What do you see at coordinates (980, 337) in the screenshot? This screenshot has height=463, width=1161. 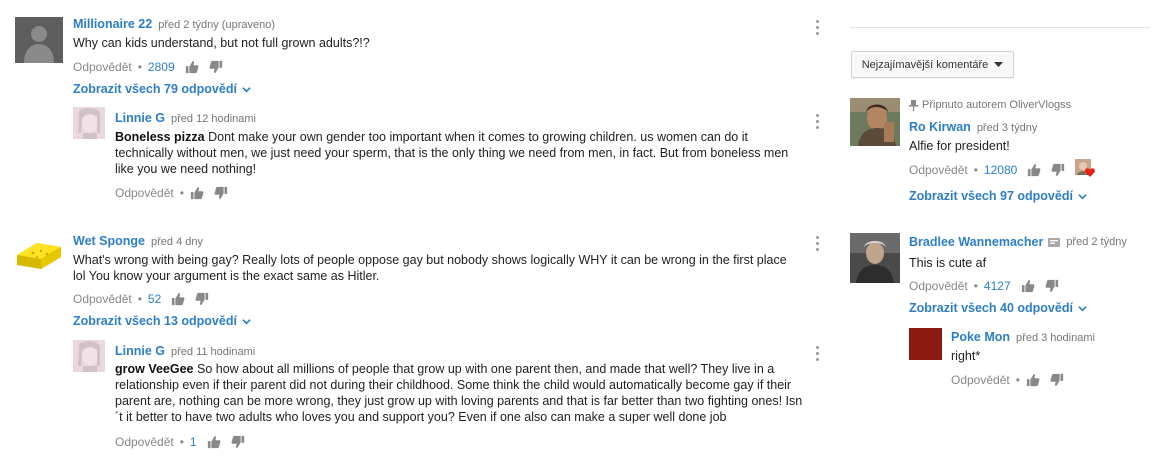 I see `reply-author: Poke Mon` at bounding box center [980, 337].